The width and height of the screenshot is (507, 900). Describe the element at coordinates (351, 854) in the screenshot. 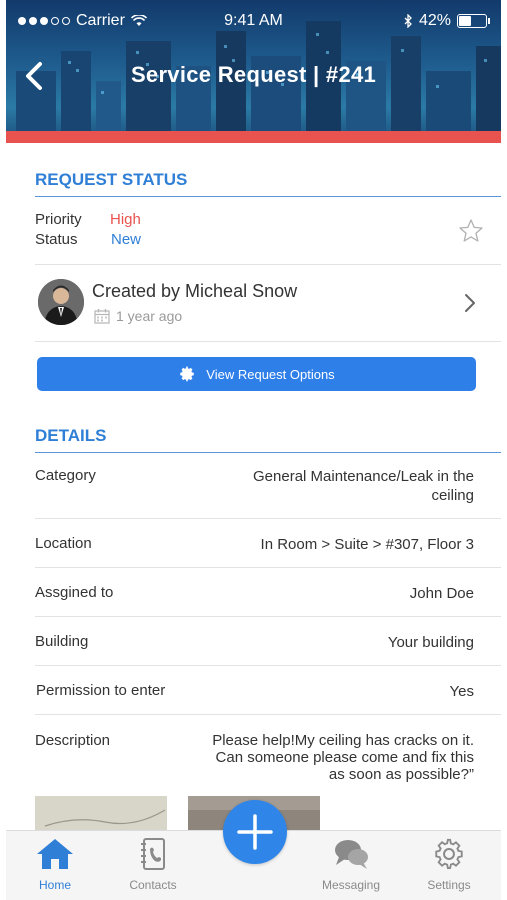

I see `chat-bubbles-icon` at that location.